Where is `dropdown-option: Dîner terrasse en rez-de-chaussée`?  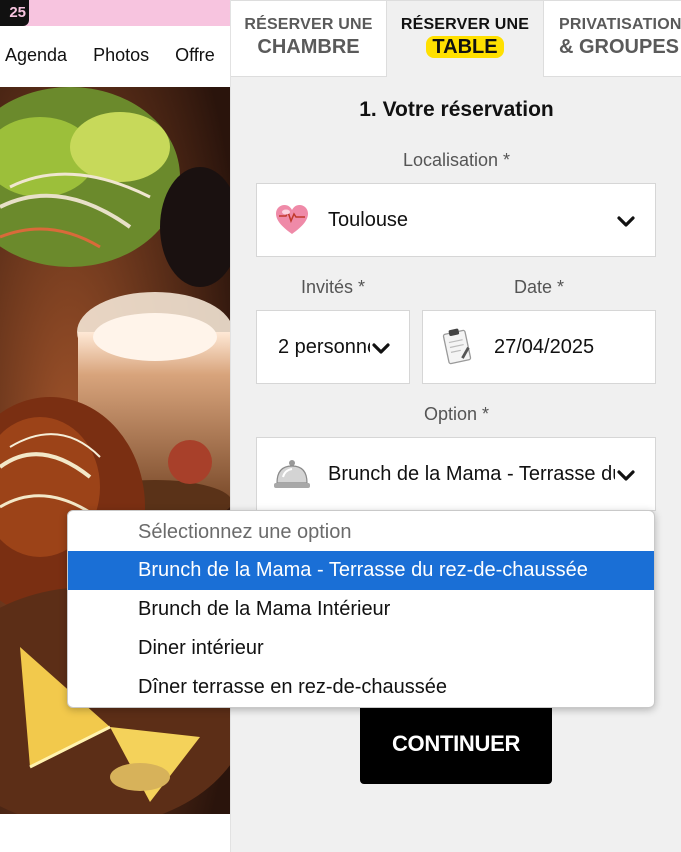
dropdown-option: Dîner terrasse en rez-de-chaussée is located at coordinates (361, 687).